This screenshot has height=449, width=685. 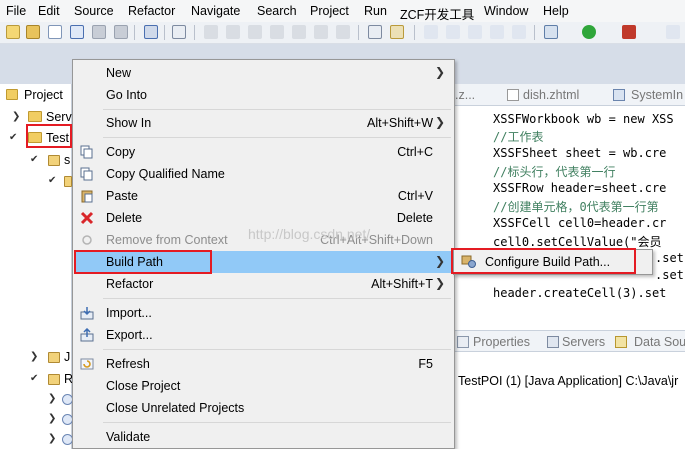 I want to click on menu-item-go-into: Go Into, so click(x=263, y=95).